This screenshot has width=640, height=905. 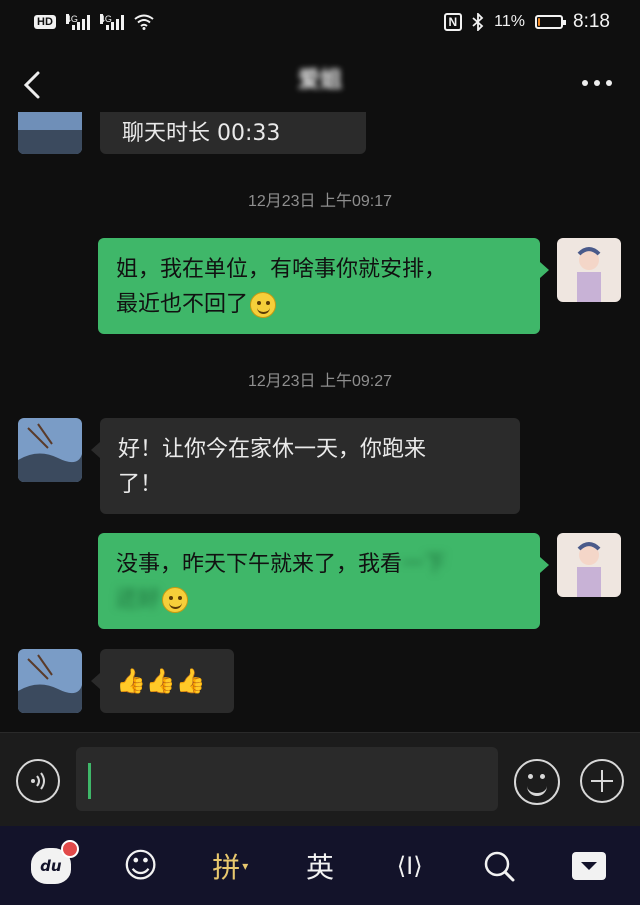 What do you see at coordinates (319, 80) in the screenshot?
I see `chat-title: 爱姐` at bounding box center [319, 80].